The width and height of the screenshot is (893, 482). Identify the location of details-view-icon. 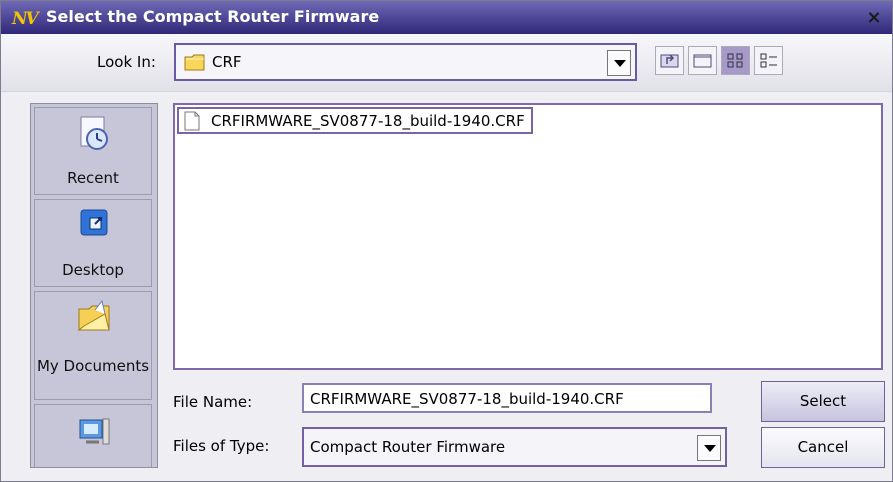
(768, 60).